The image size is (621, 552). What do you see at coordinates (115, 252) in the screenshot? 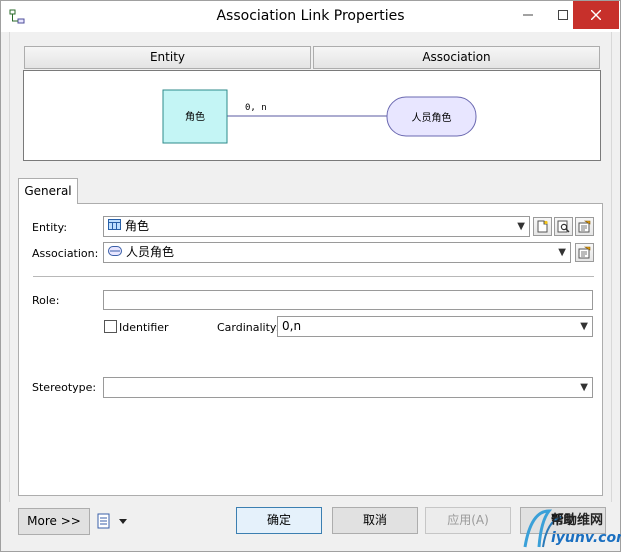
I see `association-icon` at bounding box center [115, 252].